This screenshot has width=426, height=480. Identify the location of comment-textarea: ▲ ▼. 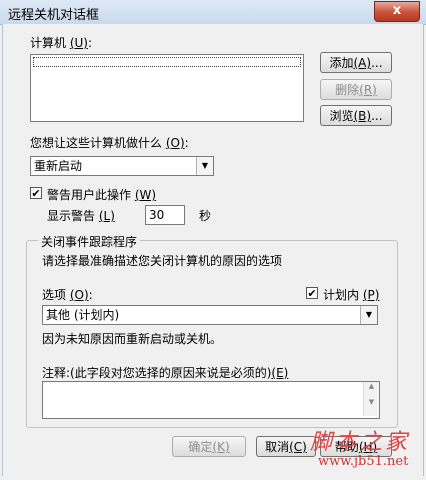
(211, 400).